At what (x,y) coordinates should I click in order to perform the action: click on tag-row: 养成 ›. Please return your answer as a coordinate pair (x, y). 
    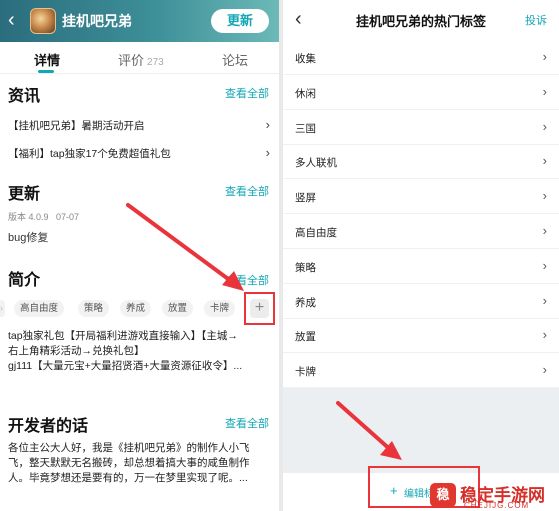
    Looking at the image, I should click on (421, 301).